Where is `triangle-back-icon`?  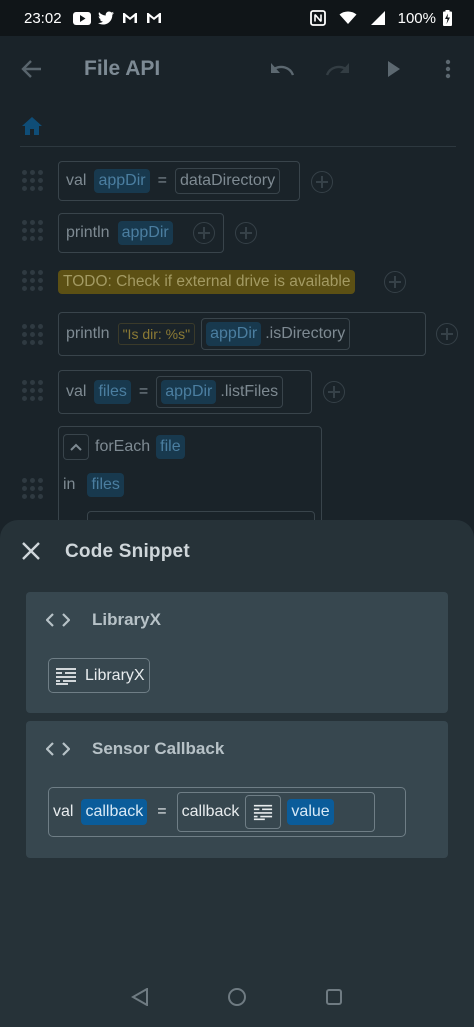
triangle-back-icon is located at coordinates (139, 997).